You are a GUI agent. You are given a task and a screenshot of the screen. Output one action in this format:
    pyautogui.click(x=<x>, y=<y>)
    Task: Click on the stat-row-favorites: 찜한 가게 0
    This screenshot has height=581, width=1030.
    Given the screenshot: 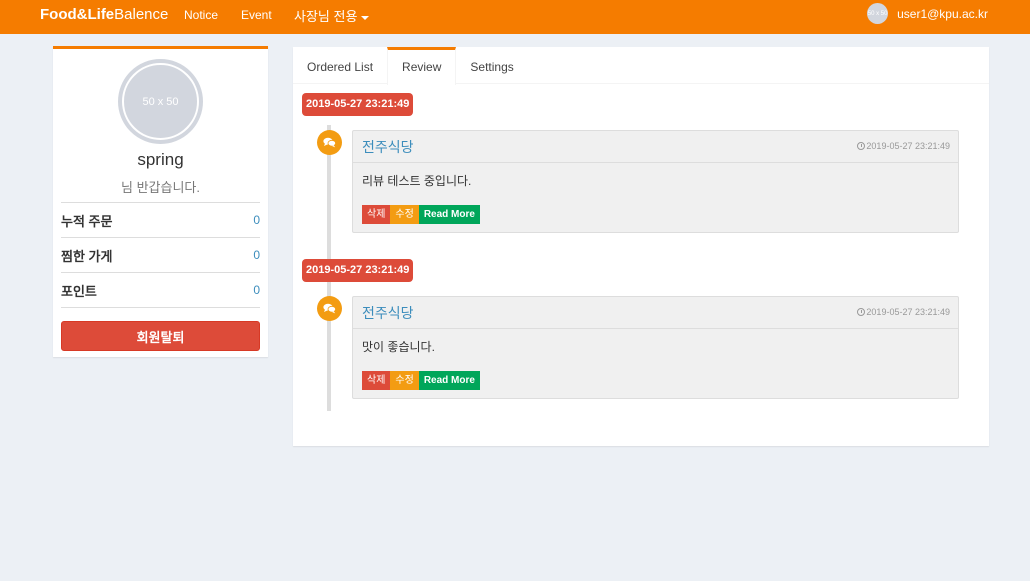 What is the action you would take?
    pyautogui.click(x=160, y=255)
    